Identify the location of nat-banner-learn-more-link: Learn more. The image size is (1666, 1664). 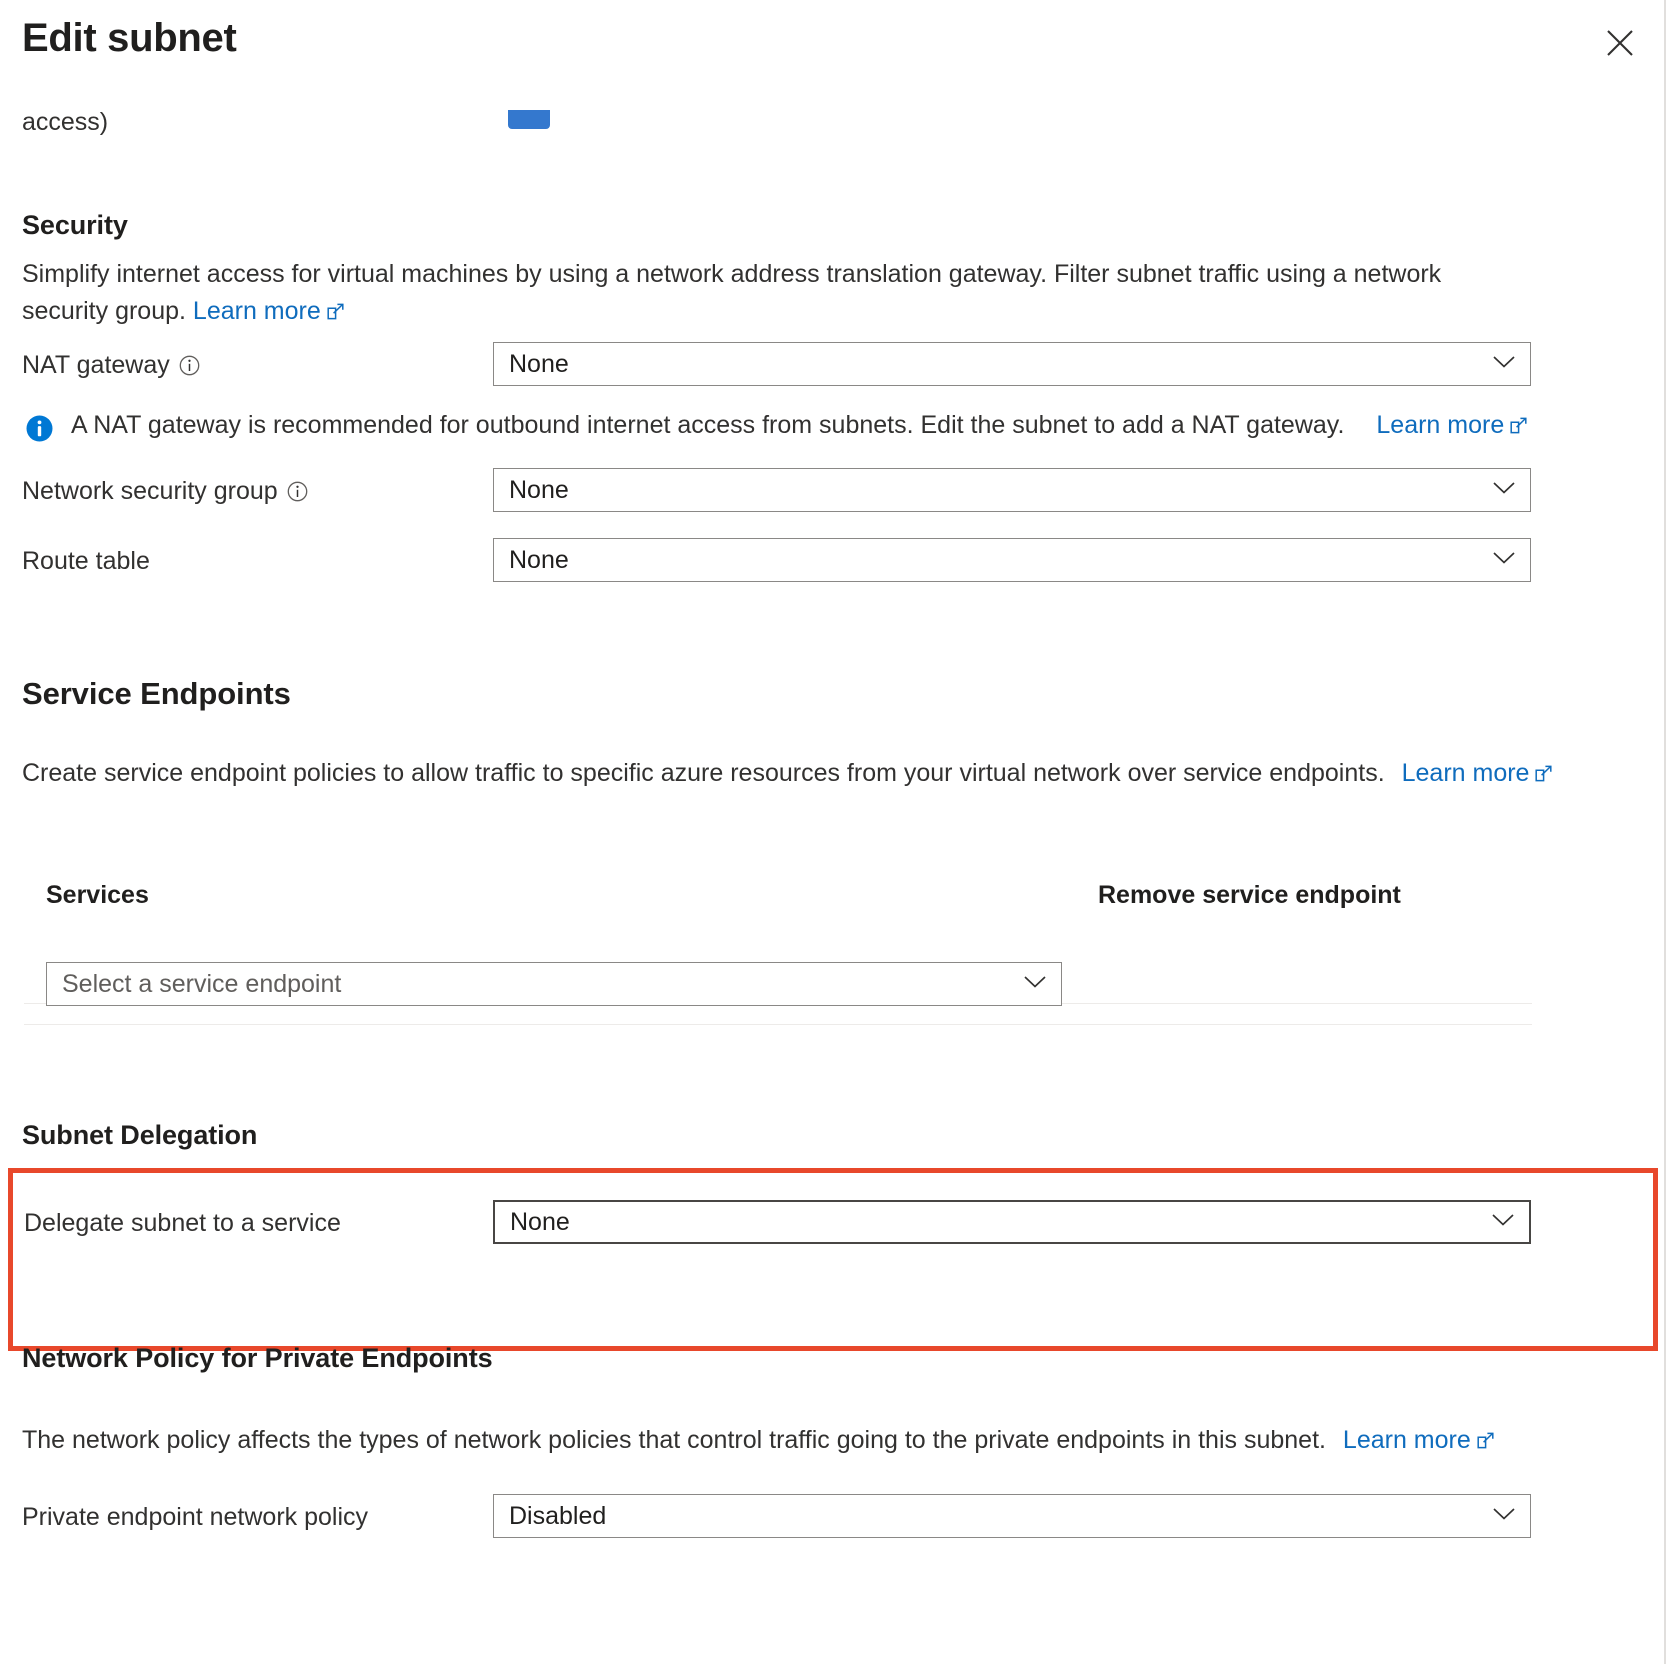
(1451, 426).